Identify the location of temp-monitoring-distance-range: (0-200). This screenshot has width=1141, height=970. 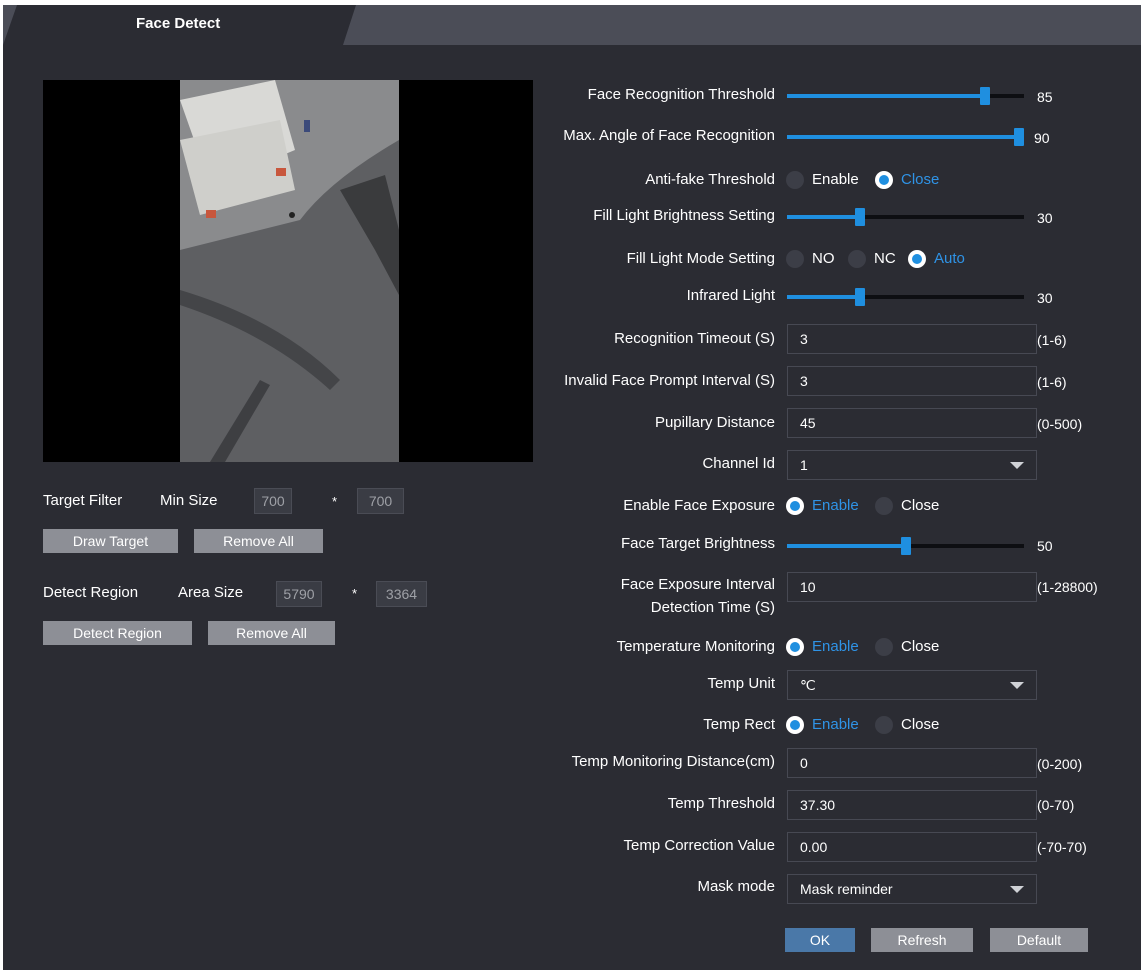
(1060, 764).